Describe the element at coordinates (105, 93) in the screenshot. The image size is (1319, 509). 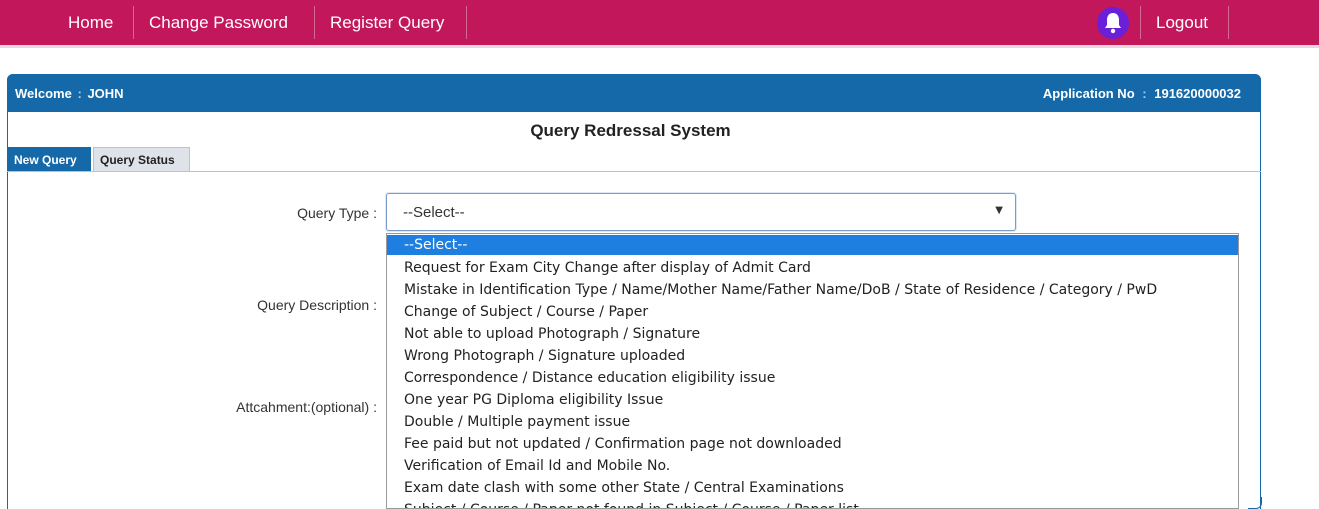
I see `user-name: JOHN` at that location.